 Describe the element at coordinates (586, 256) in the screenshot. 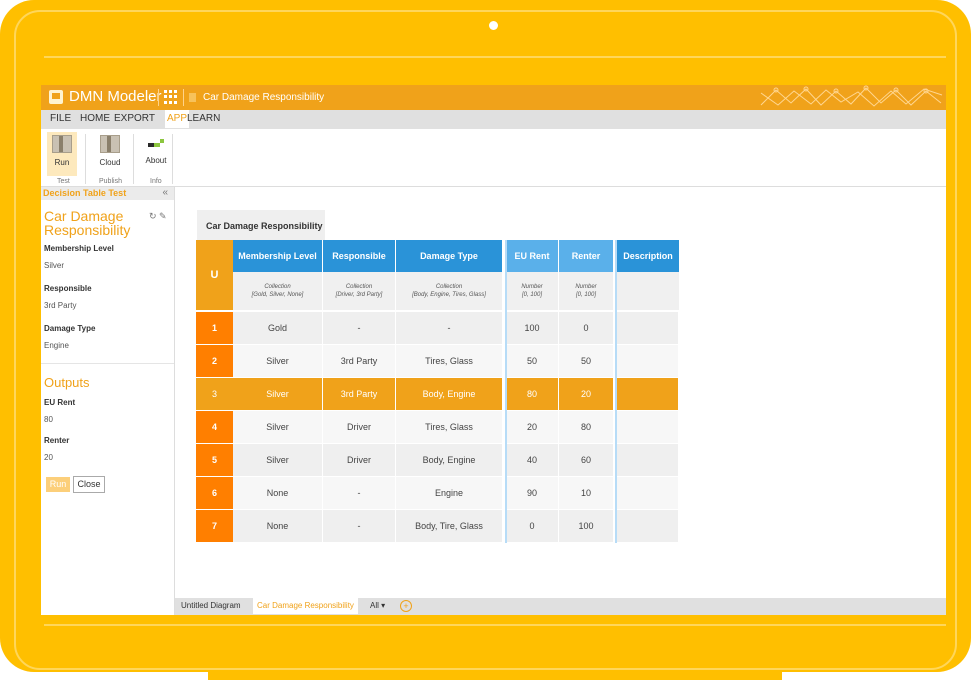

I see `column-header: Renter` at that location.